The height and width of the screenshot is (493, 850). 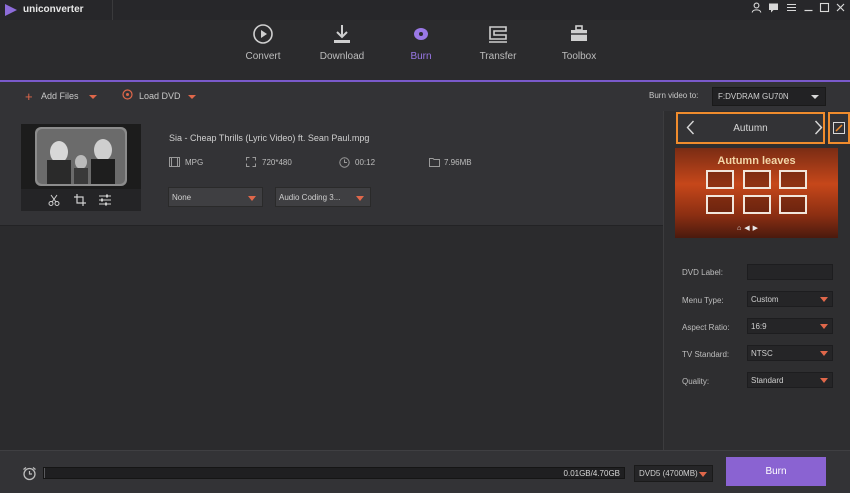 I want to click on next-template-button, so click(x=818, y=129).